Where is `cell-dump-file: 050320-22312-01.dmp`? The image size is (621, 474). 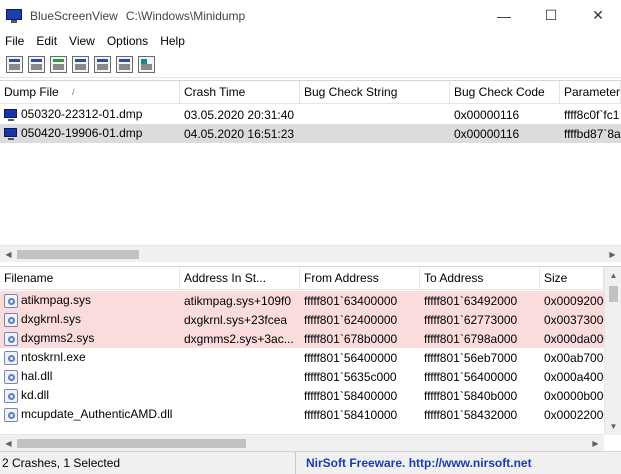 cell-dump-file: 050320-22312-01.dmp is located at coordinates (90, 114).